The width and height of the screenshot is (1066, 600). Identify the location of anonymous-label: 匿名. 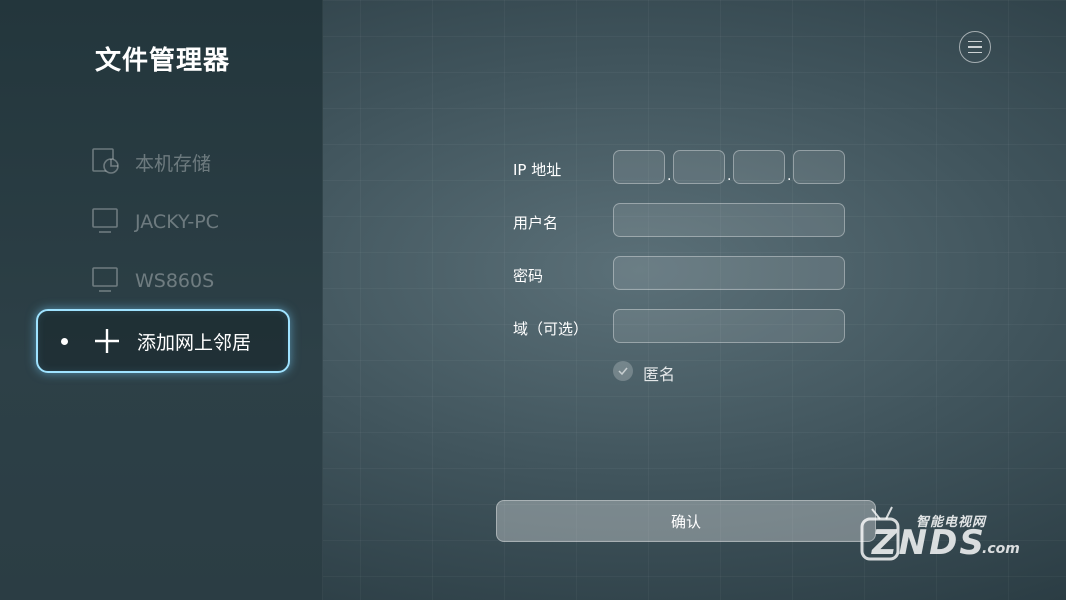
(659, 374).